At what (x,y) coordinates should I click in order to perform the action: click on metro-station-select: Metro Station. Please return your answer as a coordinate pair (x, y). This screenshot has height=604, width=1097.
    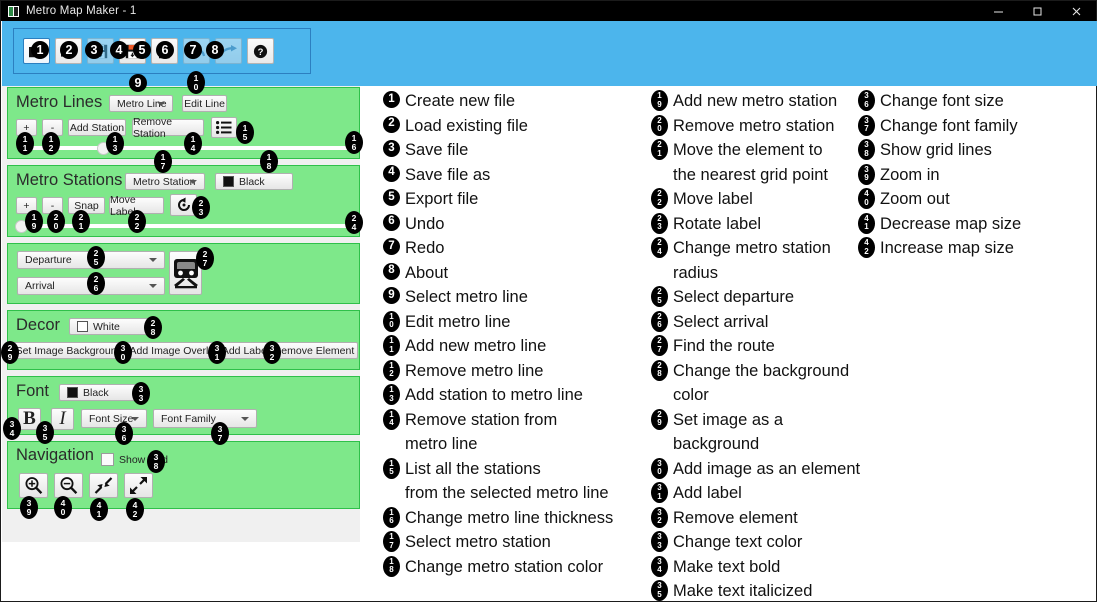
    Looking at the image, I should click on (165, 181).